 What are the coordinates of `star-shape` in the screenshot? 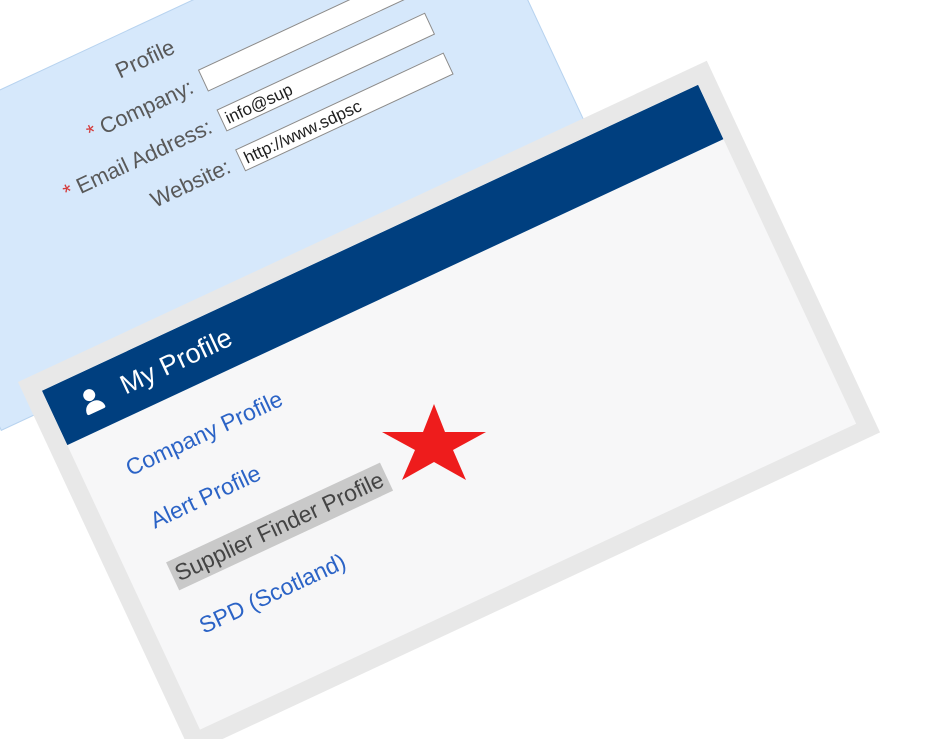 It's located at (434, 442).